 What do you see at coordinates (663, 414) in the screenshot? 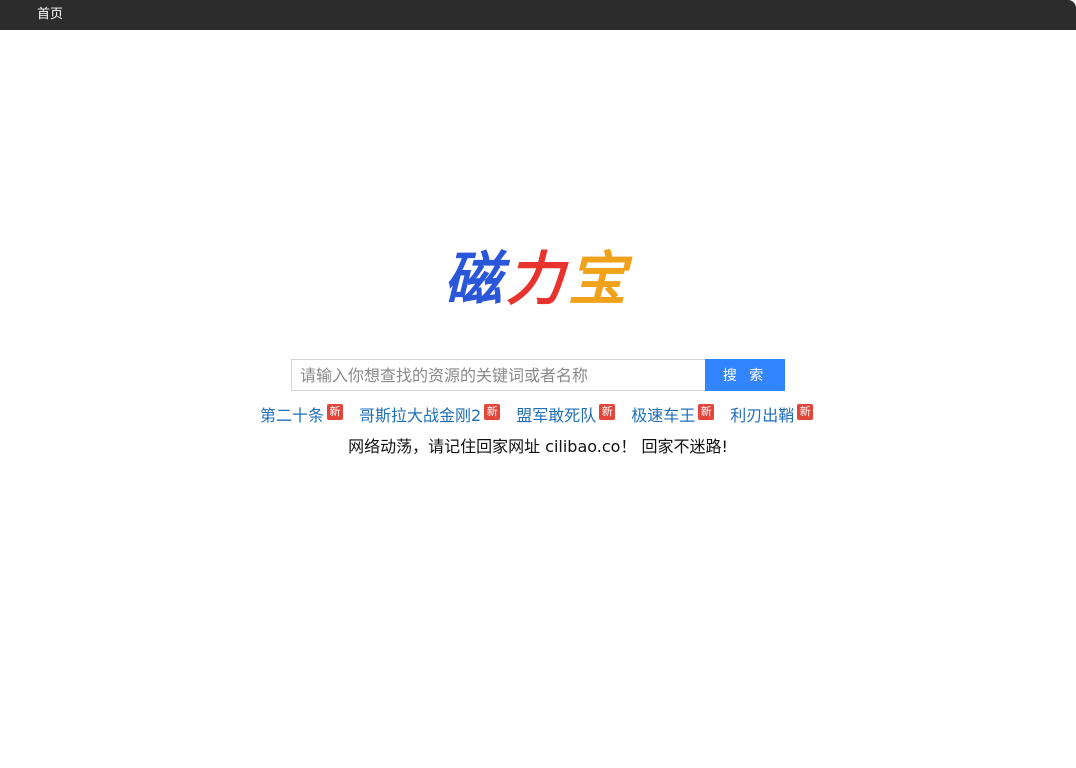
I see `hot-keyword-link-4: 极速车王` at bounding box center [663, 414].